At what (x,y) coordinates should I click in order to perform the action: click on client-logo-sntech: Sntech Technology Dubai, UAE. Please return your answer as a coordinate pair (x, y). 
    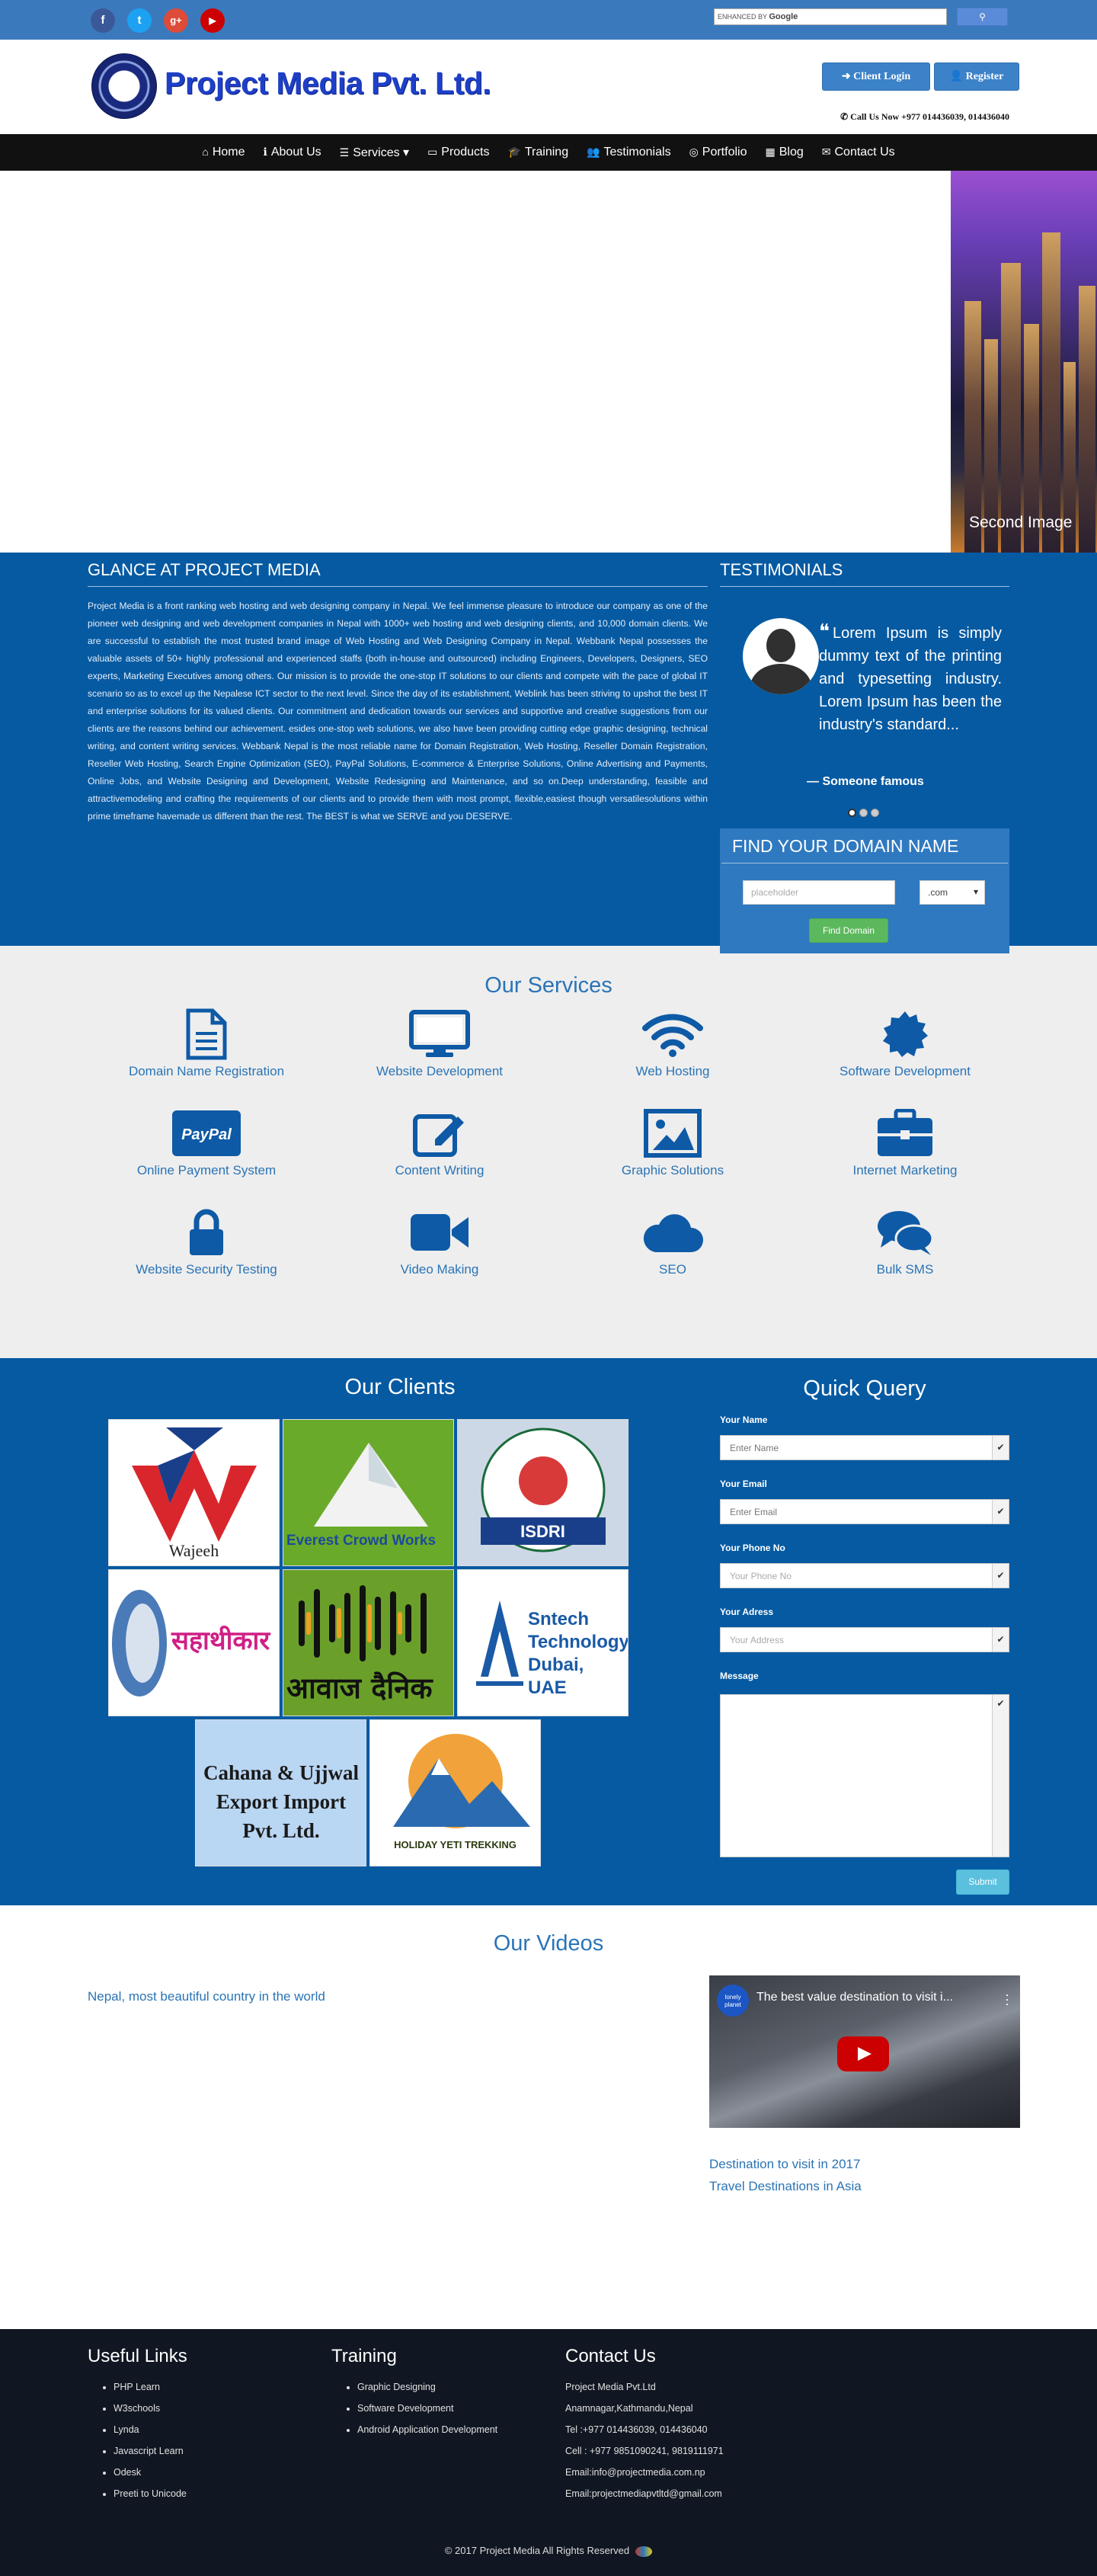
    Looking at the image, I should click on (542, 1642).